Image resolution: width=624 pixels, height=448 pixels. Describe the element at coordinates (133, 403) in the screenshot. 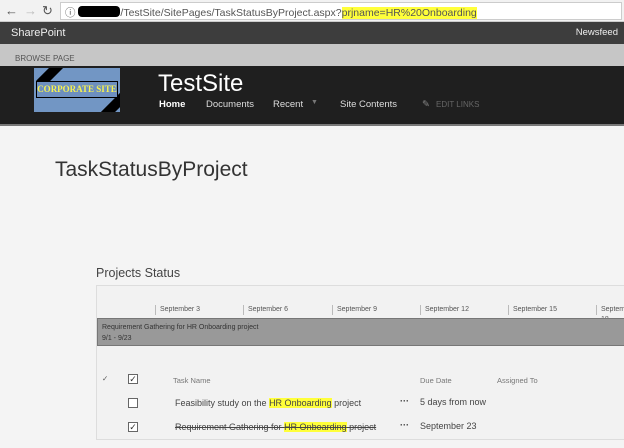

I see `task-checkbox` at that location.